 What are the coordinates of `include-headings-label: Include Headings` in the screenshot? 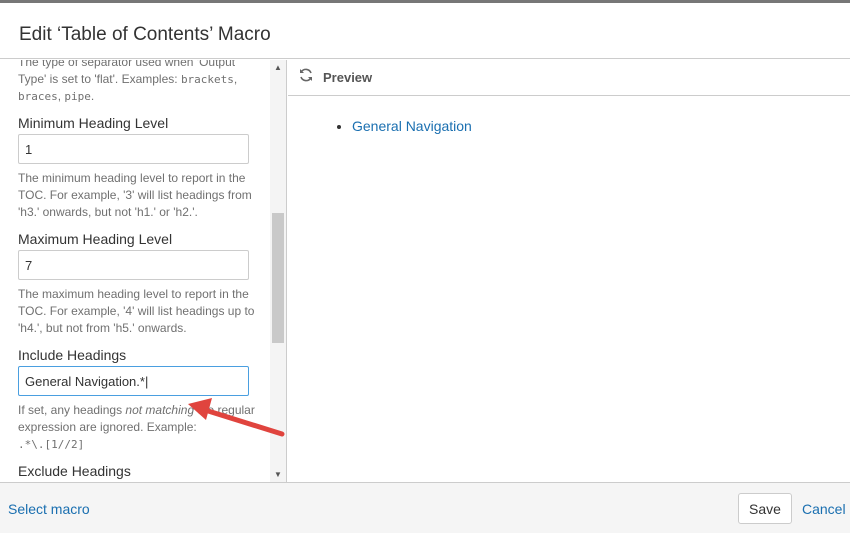 It's located at (72, 355).